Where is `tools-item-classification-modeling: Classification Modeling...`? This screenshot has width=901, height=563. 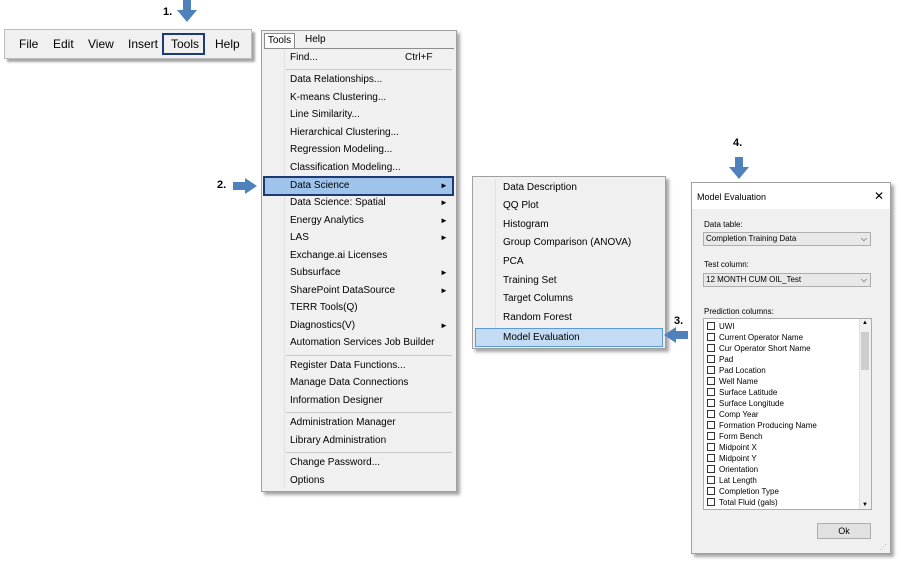
tools-item-classification-modeling: Classification Modeling... is located at coordinates (358, 168).